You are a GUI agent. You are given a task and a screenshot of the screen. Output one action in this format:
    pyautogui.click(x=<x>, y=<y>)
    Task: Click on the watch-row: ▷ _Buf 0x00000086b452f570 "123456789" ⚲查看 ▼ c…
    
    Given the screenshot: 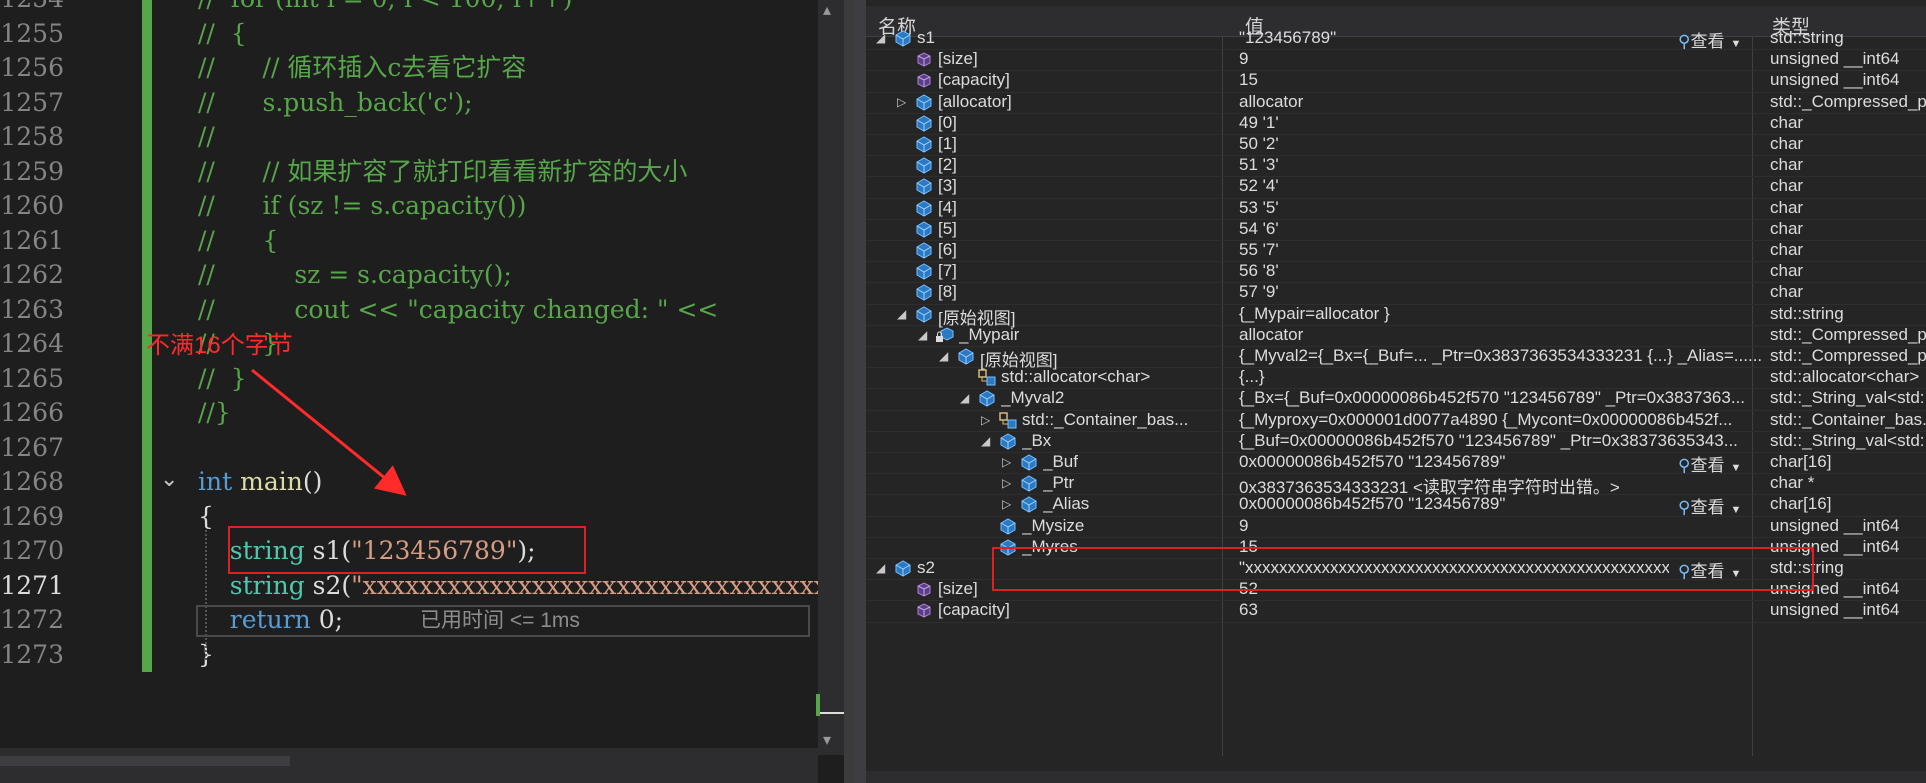 What is the action you would take?
    pyautogui.click(x=1396, y=463)
    